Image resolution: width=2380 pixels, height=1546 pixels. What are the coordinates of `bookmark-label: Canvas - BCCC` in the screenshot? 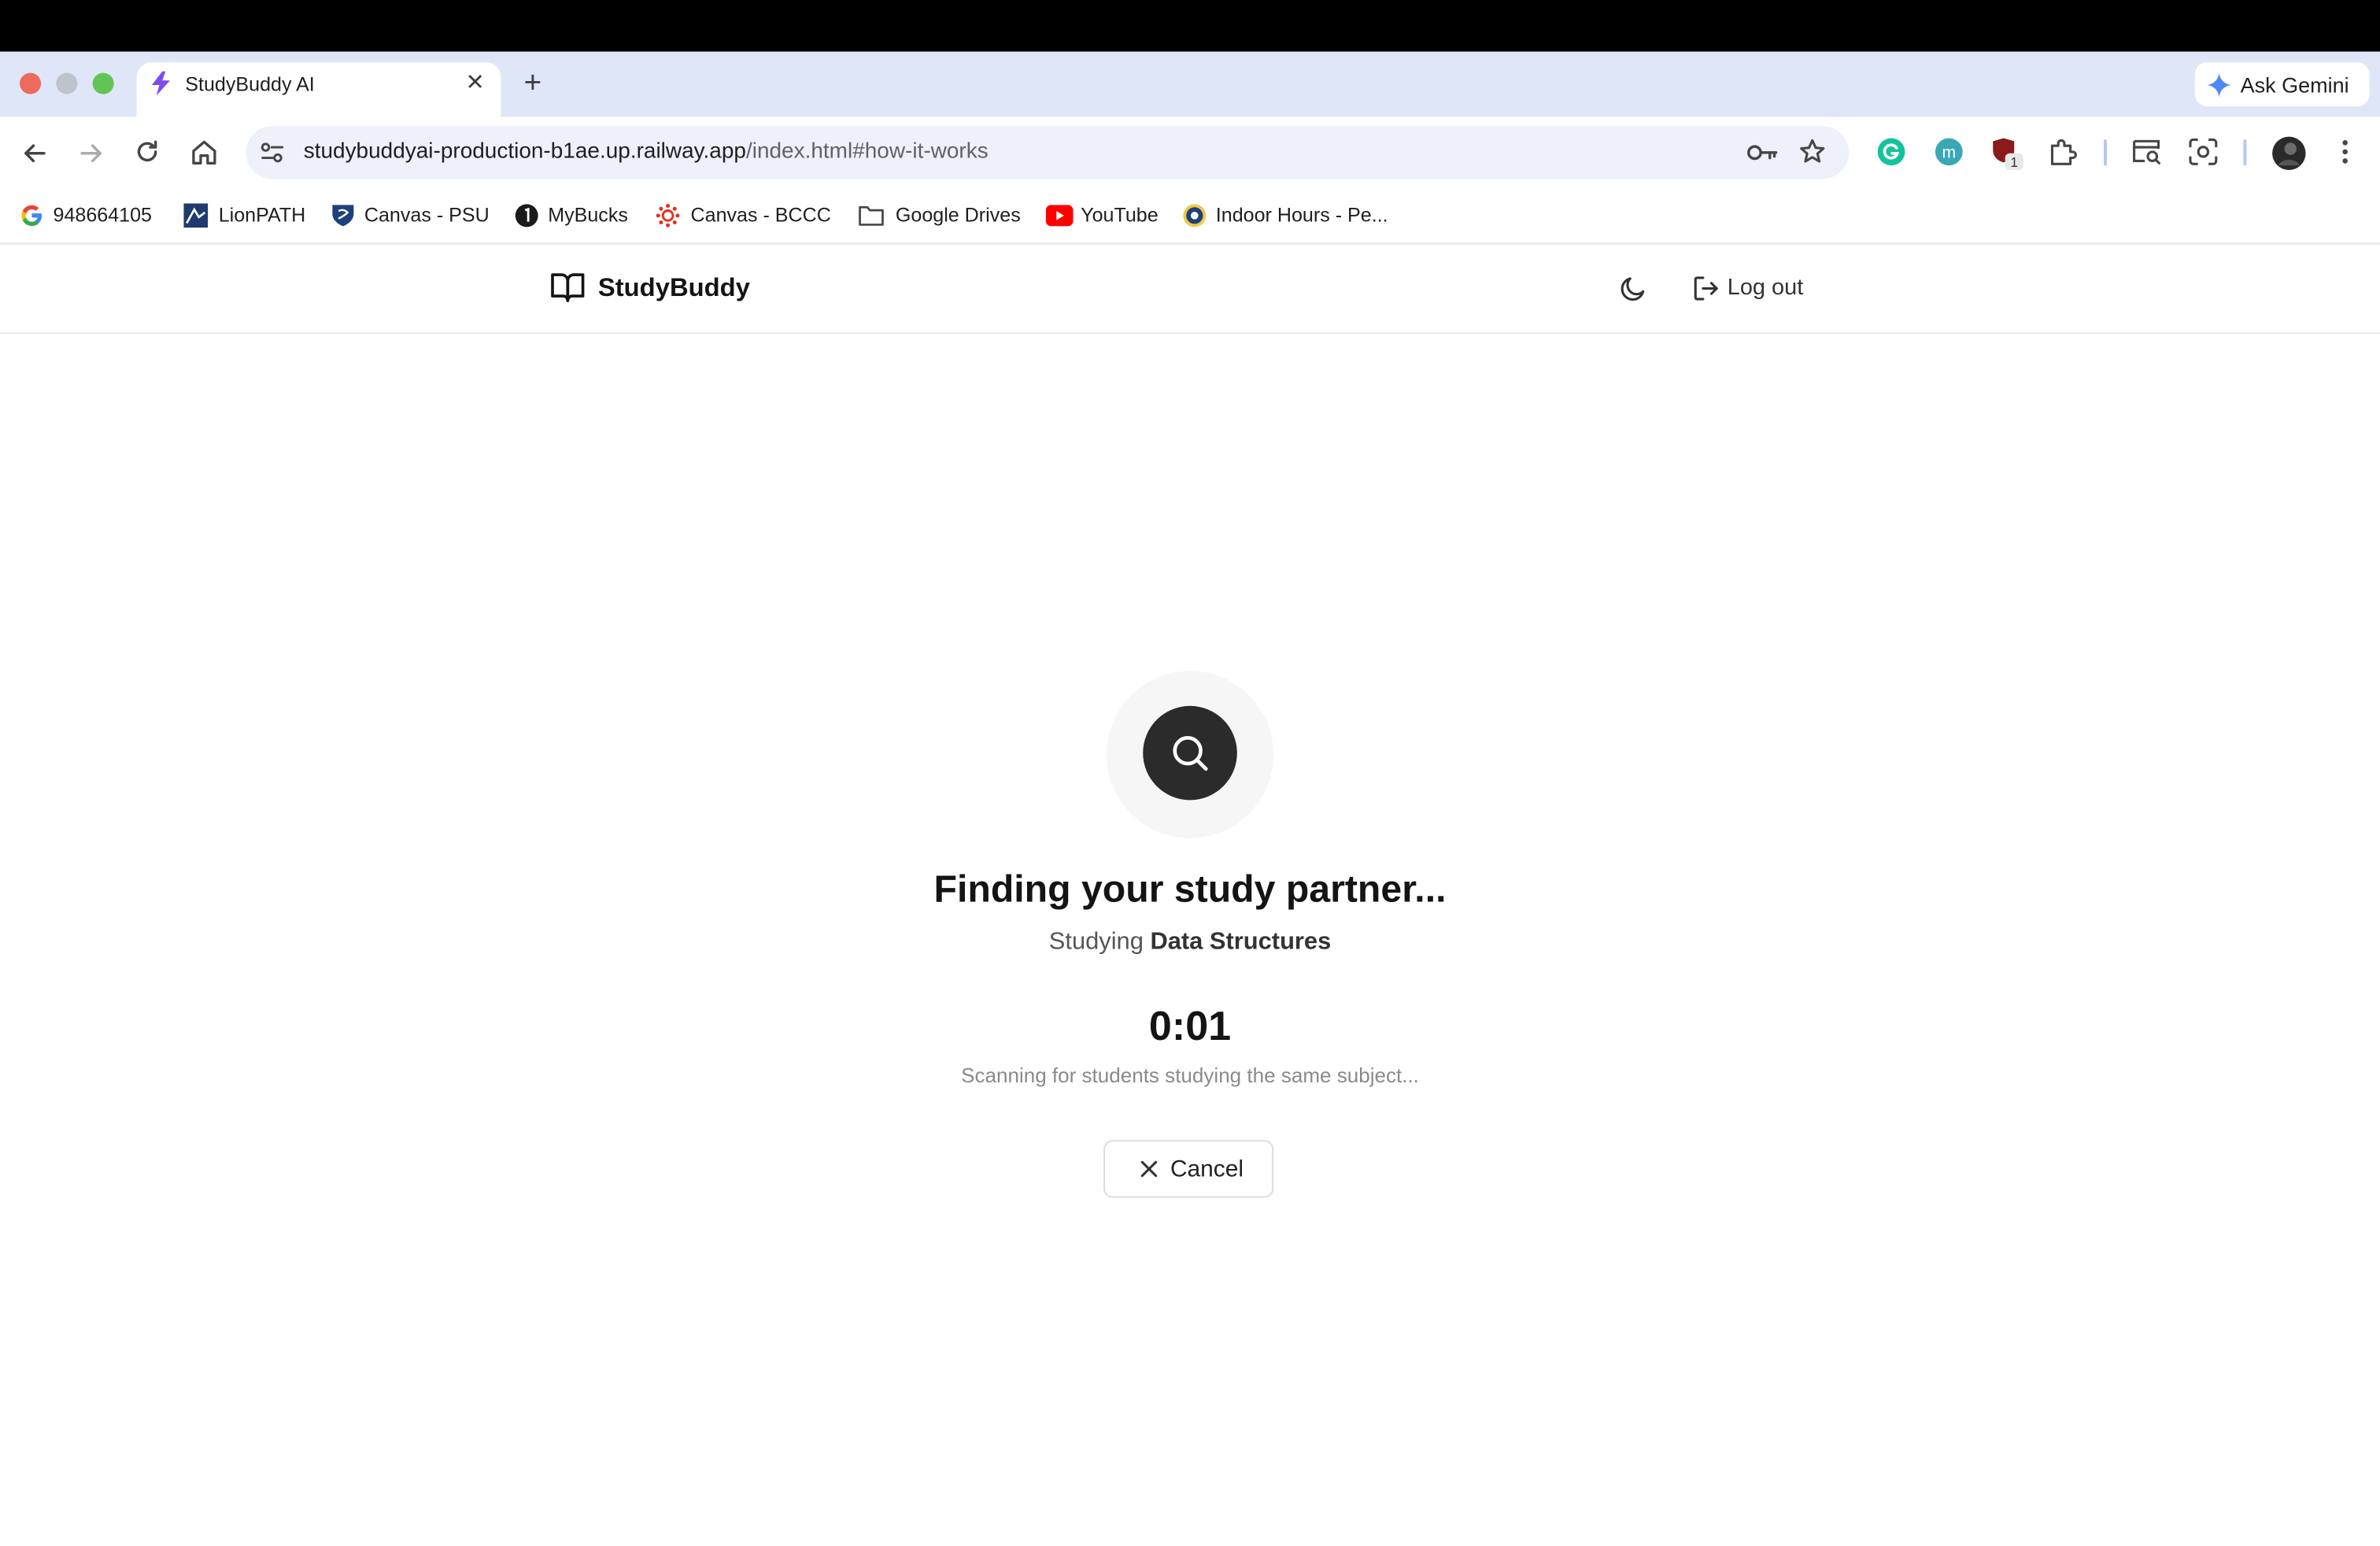 It's located at (760, 215).